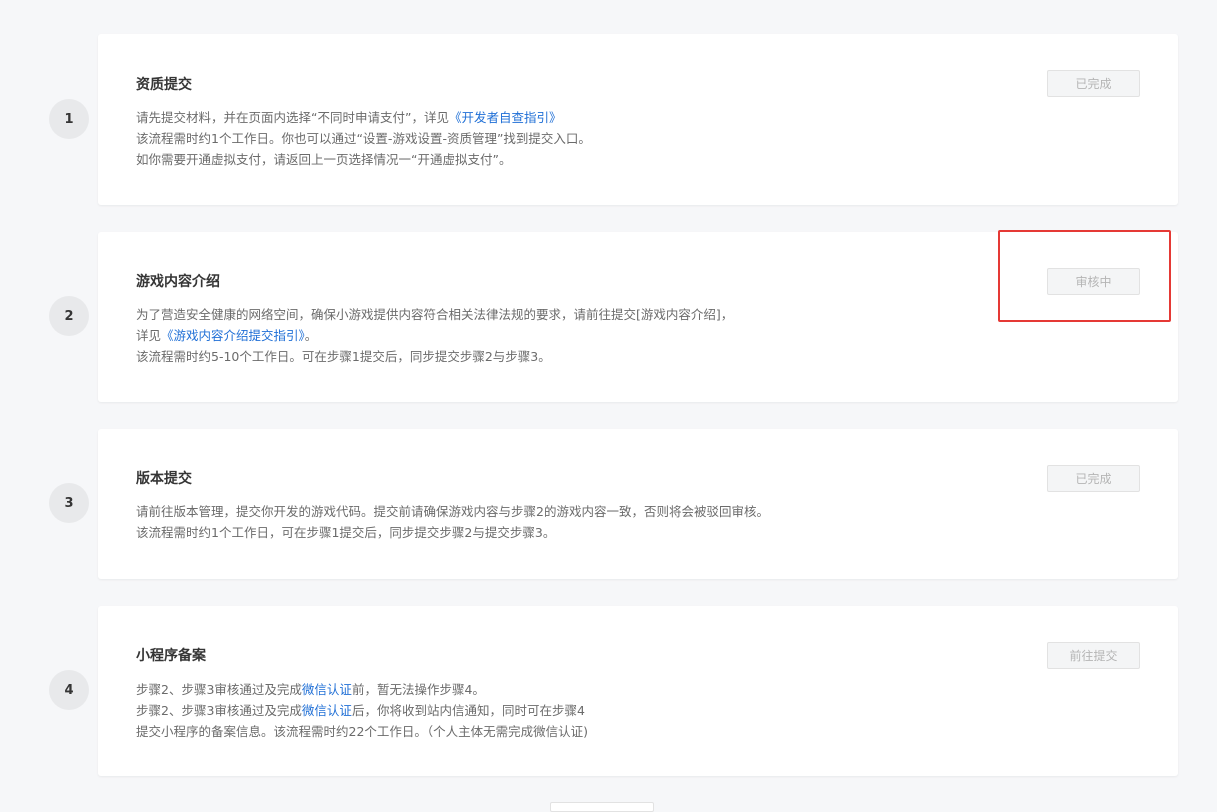 Image resolution: width=1217 pixels, height=812 pixels. What do you see at coordinates (178, 282) in the screenshot?
I see `step-title: 游戏内容介绍` at bounding box center [178, 282].